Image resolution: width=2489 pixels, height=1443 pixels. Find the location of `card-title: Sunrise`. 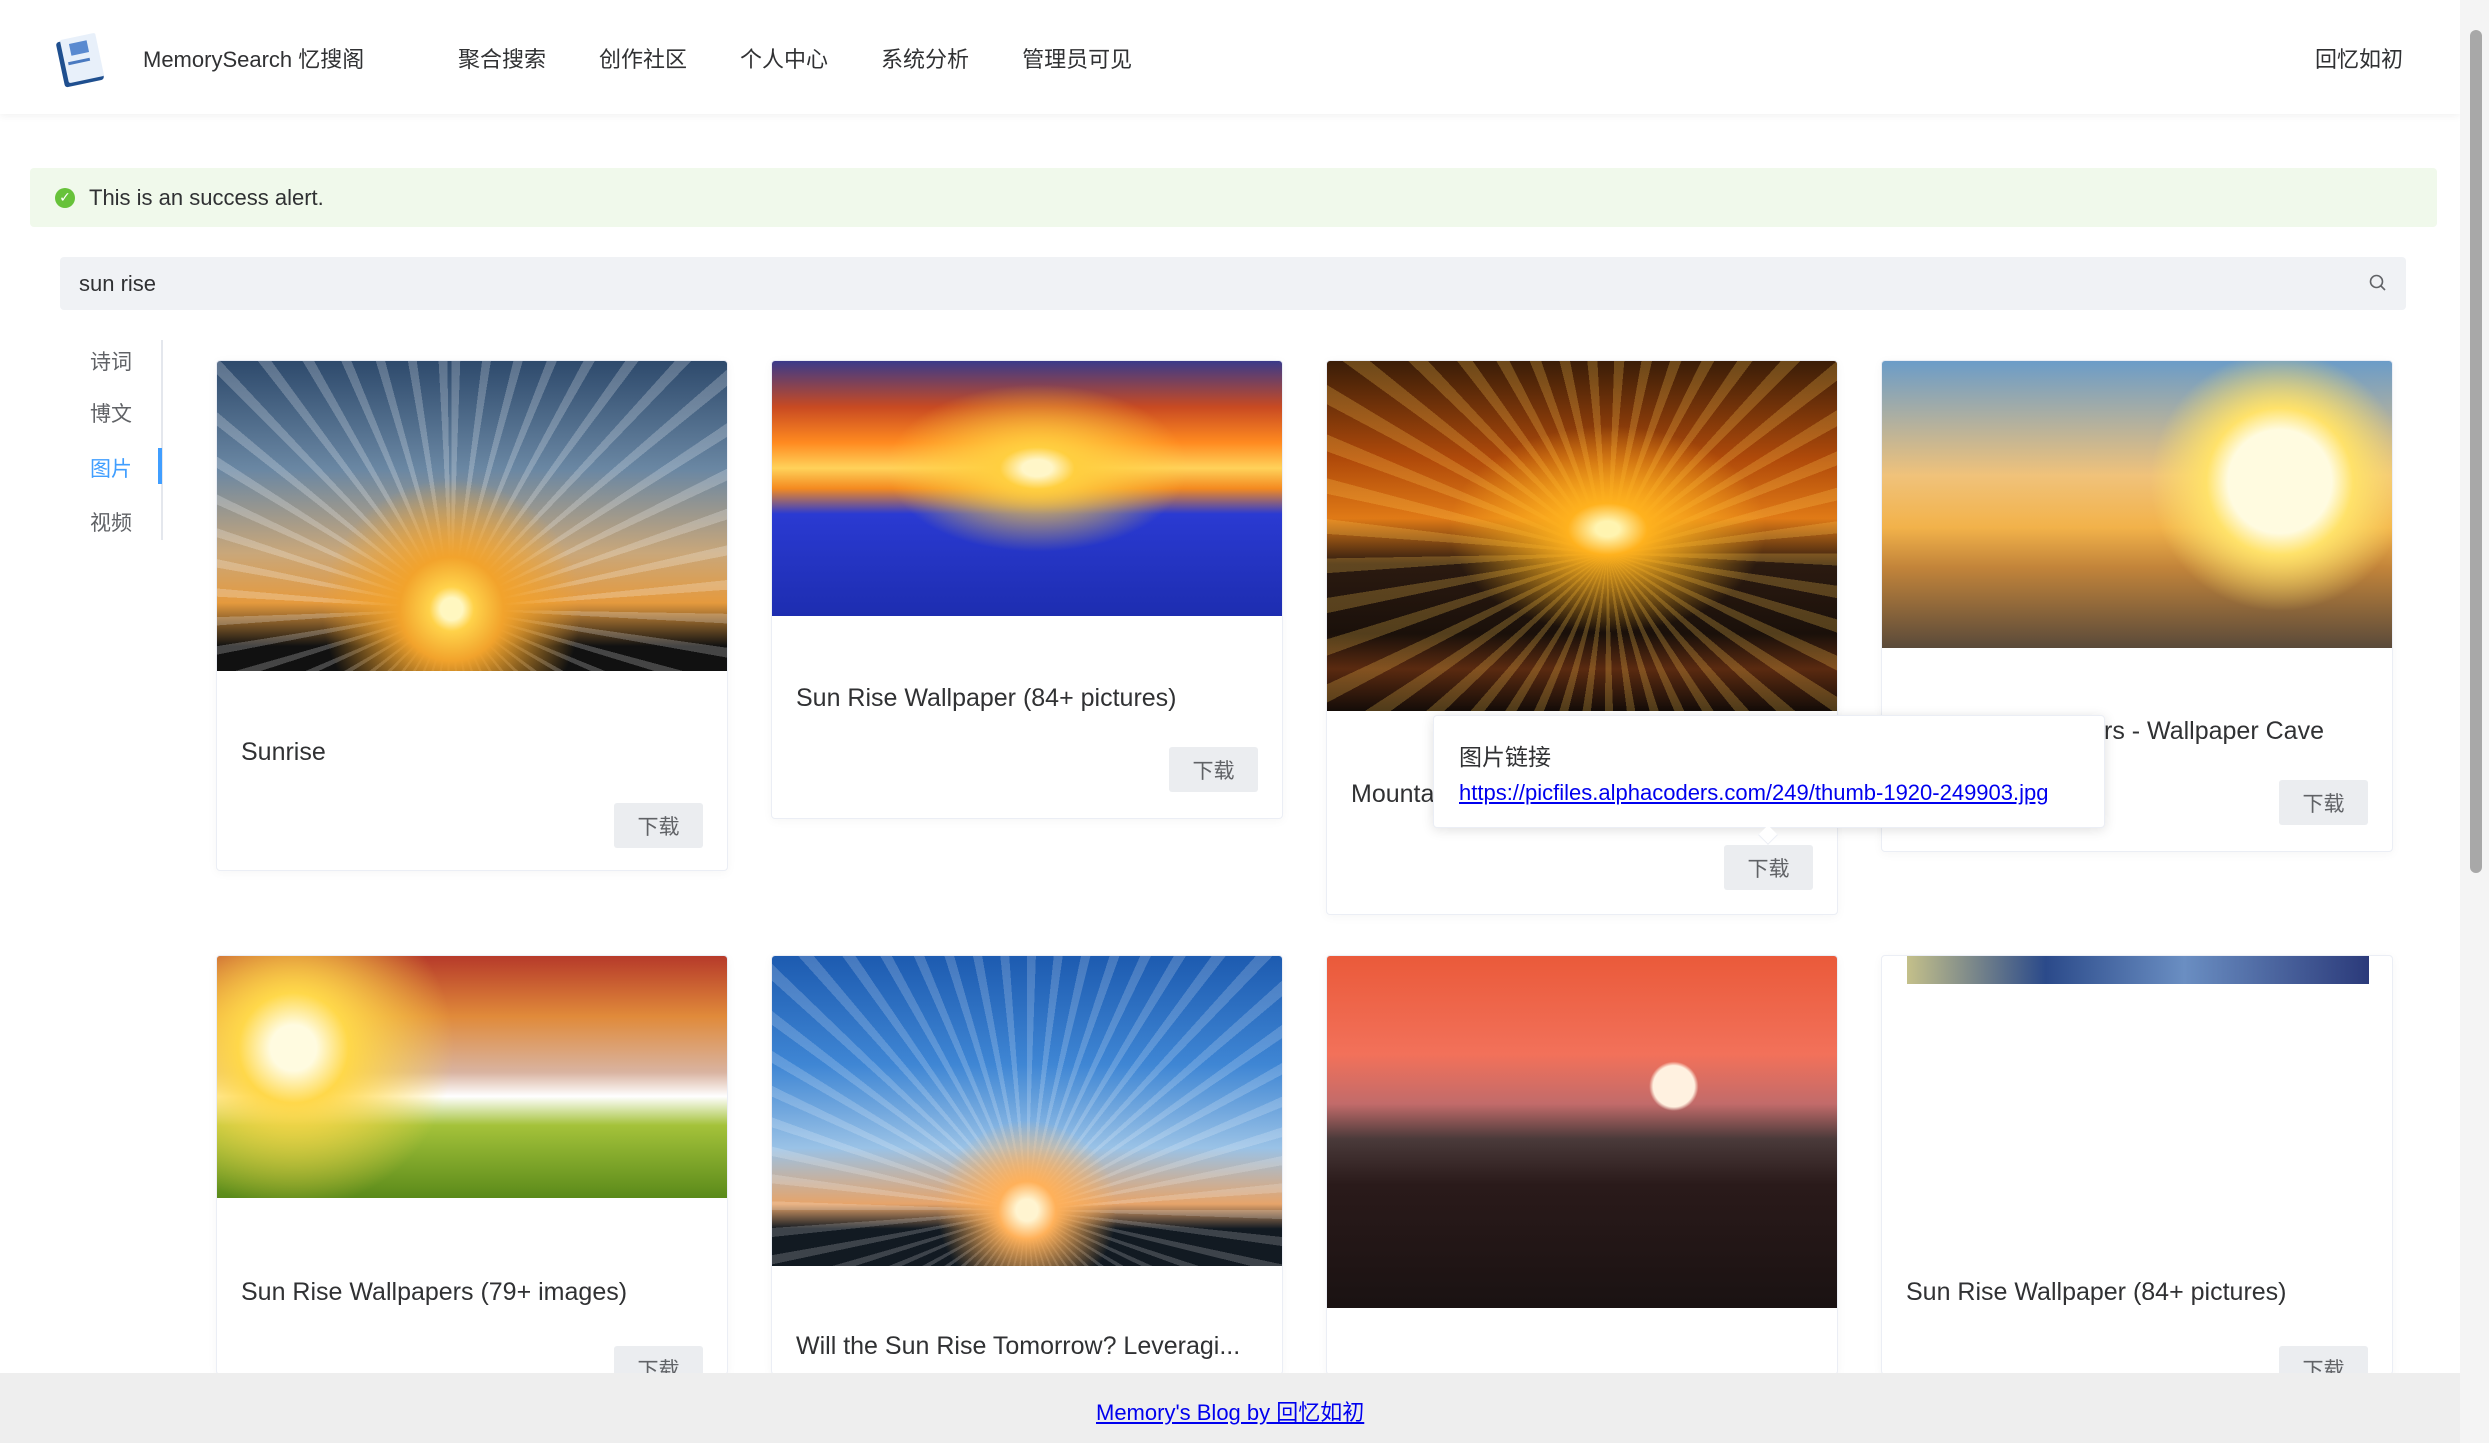

card-title: Sunrise is located at coordinates (283, 752).